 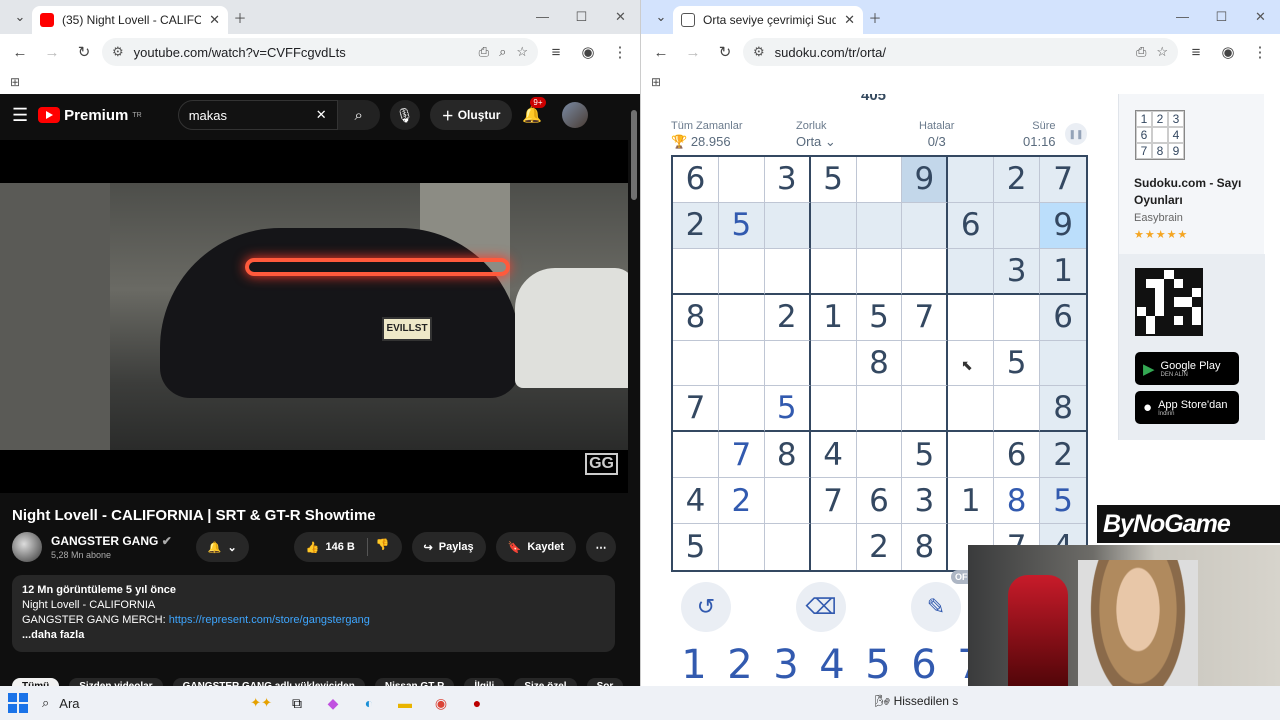 What do you see at coordinates (634, 391) in the screenshot?
I see `page-scrollbar` at bounding box center [634, 391].